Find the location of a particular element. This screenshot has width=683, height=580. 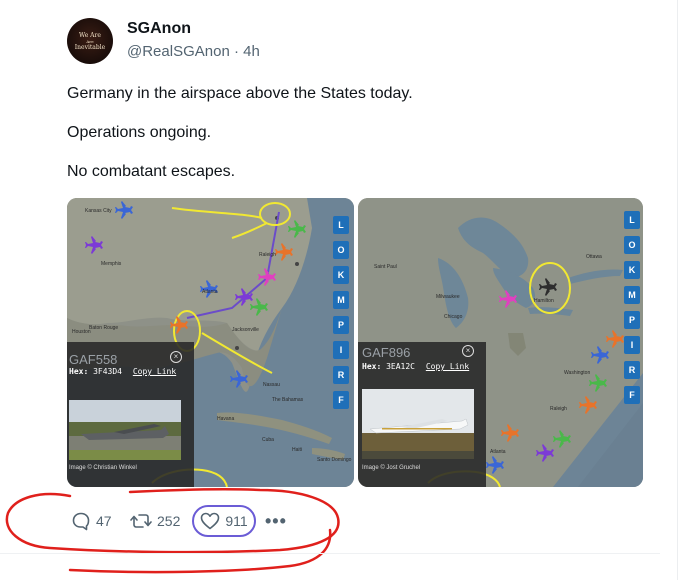

like-count: 911 is located at coordinates (236, 521).